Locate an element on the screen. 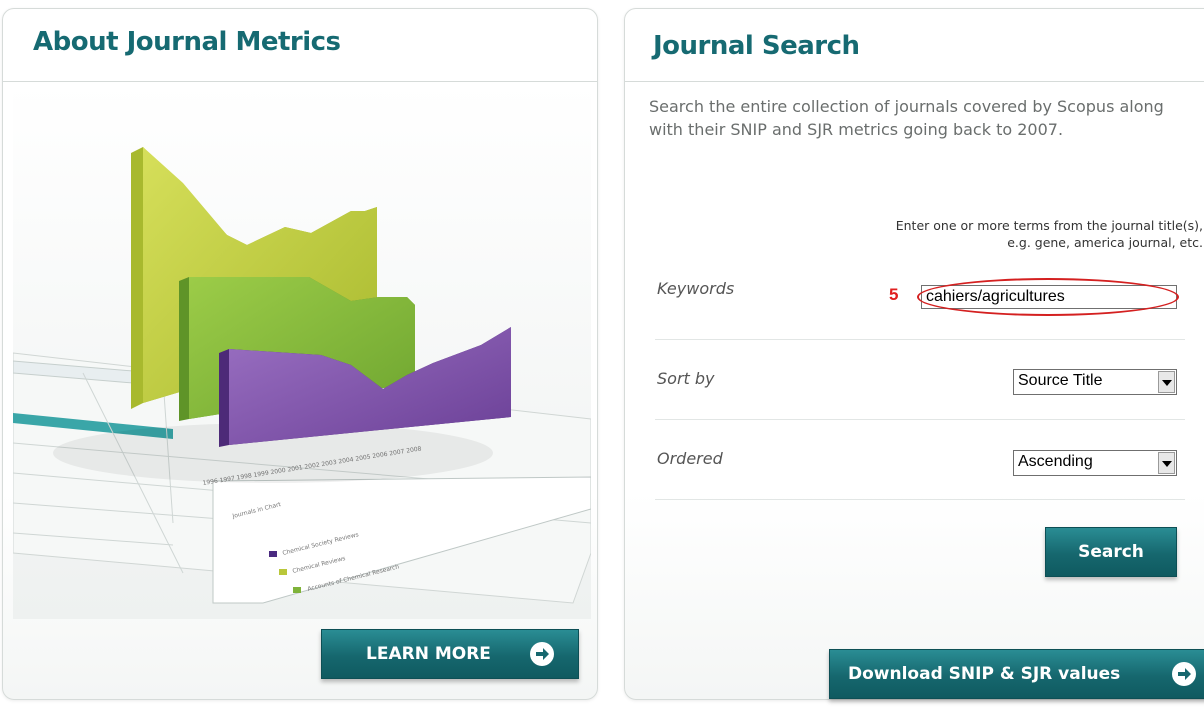 The height and width of the screenshot is (707, 1204). learn-more-button: LEARN MORE is located at coordinates (450, 654).